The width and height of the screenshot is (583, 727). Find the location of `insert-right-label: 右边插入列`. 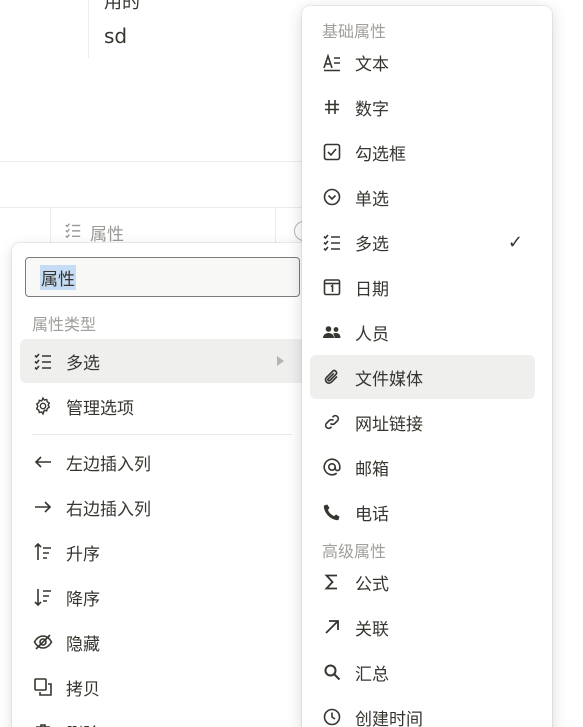

insert-right-label: 右边插入列 is located at coordinates (108, 509).